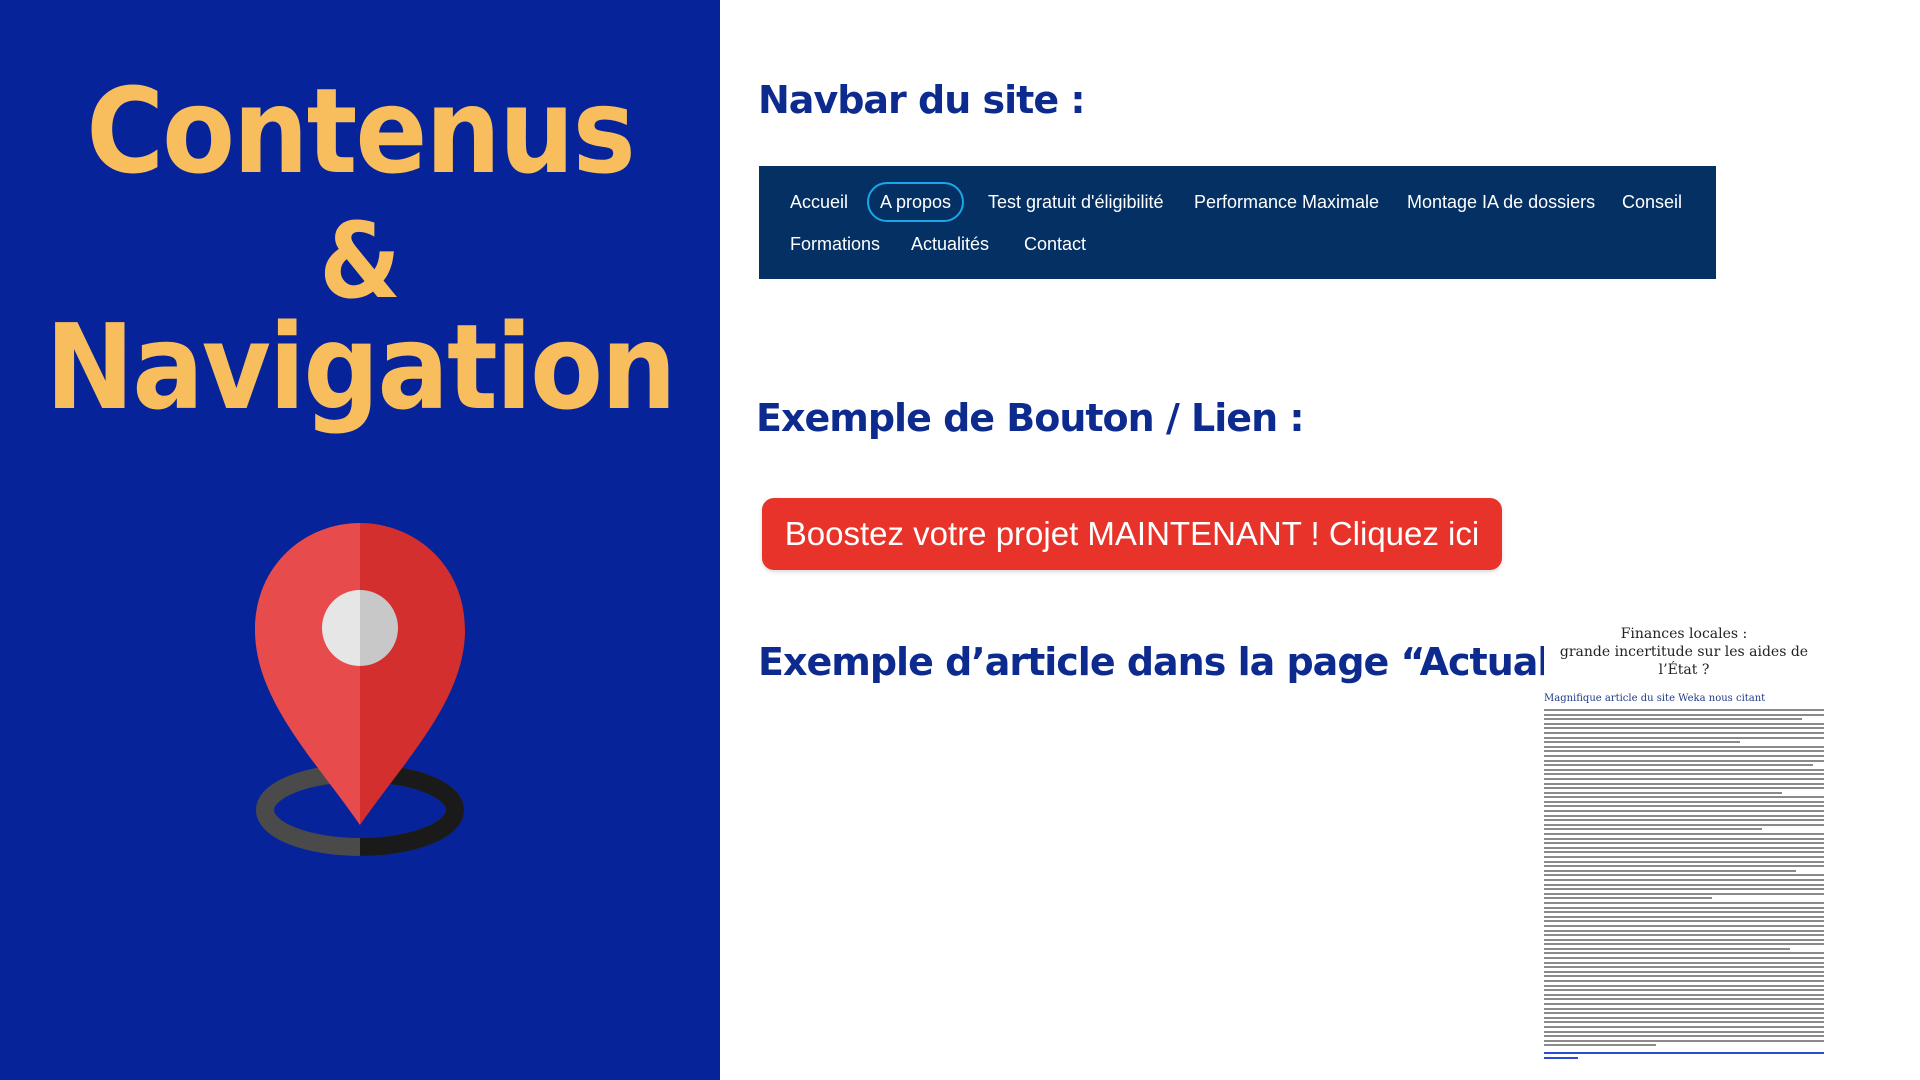 The image size is (1920, 1080). Describe the element at coordinates (1684, 634) in the screenshot. I see `article-title-line1: Finances locales :` at that location.